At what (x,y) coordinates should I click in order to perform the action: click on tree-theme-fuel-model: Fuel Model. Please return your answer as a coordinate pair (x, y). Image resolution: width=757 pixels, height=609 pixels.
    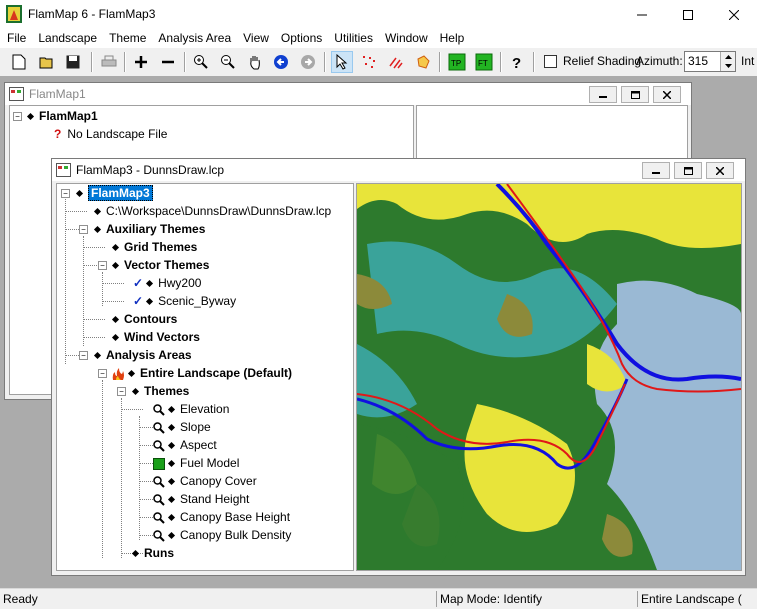
    Looking at the image, I should click on (196, 463).